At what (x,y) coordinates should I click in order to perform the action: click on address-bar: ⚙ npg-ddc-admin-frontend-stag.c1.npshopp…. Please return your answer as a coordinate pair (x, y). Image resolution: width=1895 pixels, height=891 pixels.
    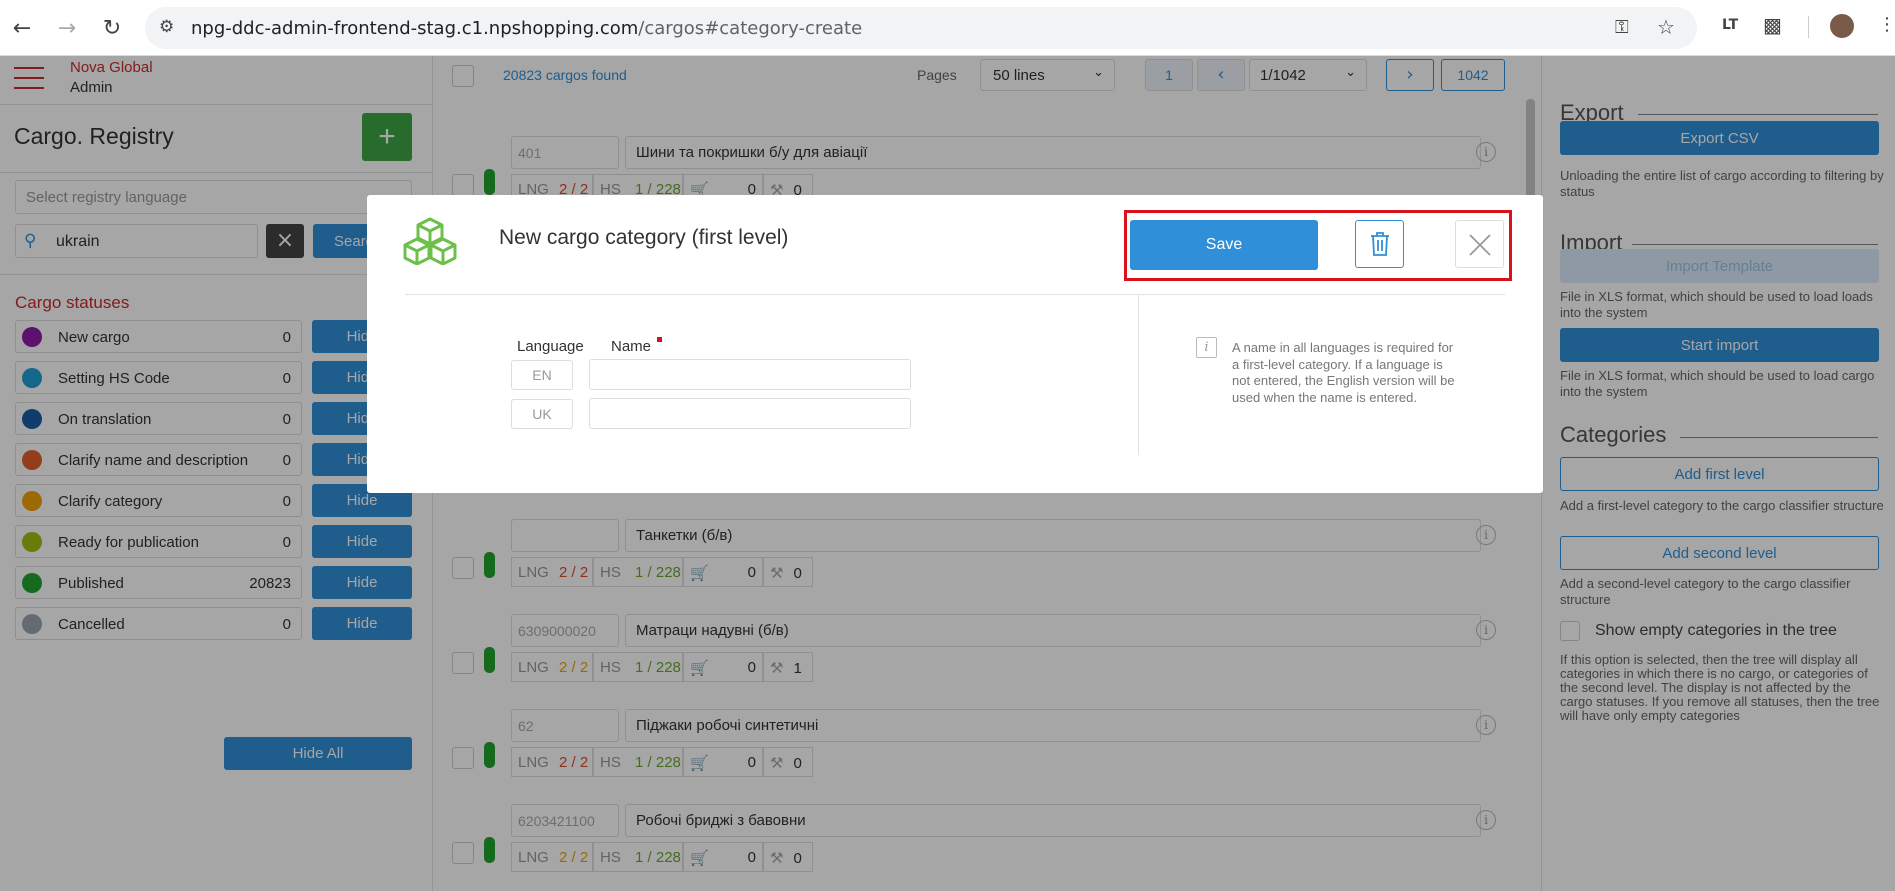
    Looking at the image, I should click on (921, 28).